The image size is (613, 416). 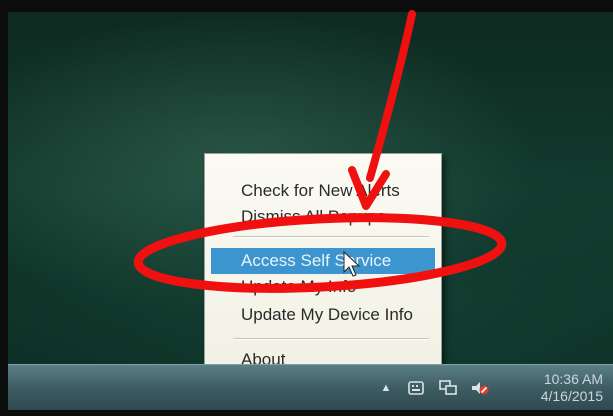 I want to click on keyboard-icon, so click(x=416, y=388).